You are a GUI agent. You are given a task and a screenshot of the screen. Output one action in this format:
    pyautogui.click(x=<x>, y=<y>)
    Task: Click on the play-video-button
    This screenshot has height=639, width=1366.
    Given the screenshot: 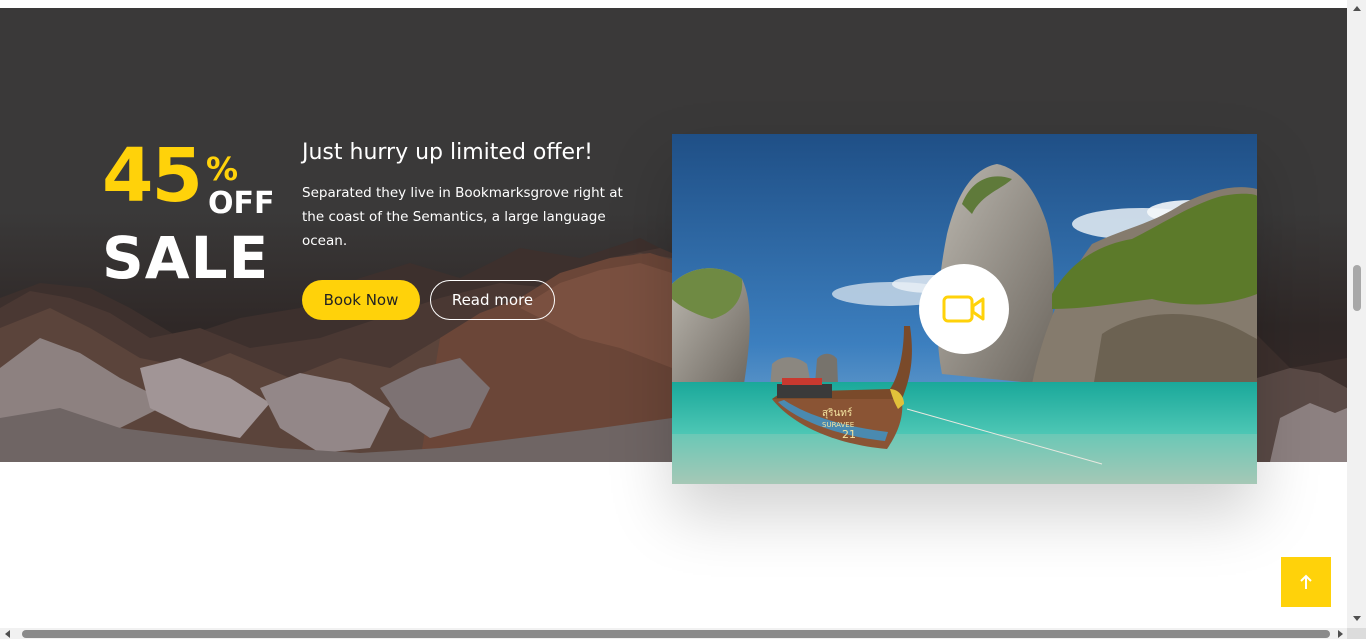 What is the action you would take?
    pyautogui.click(x=964, y=309)
    